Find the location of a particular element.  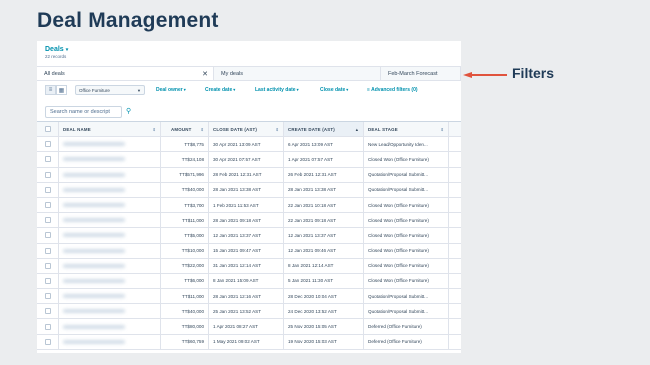

create-date-cell: 22 Jan 2021 09:18 AST is located at coordinates (324, 220).